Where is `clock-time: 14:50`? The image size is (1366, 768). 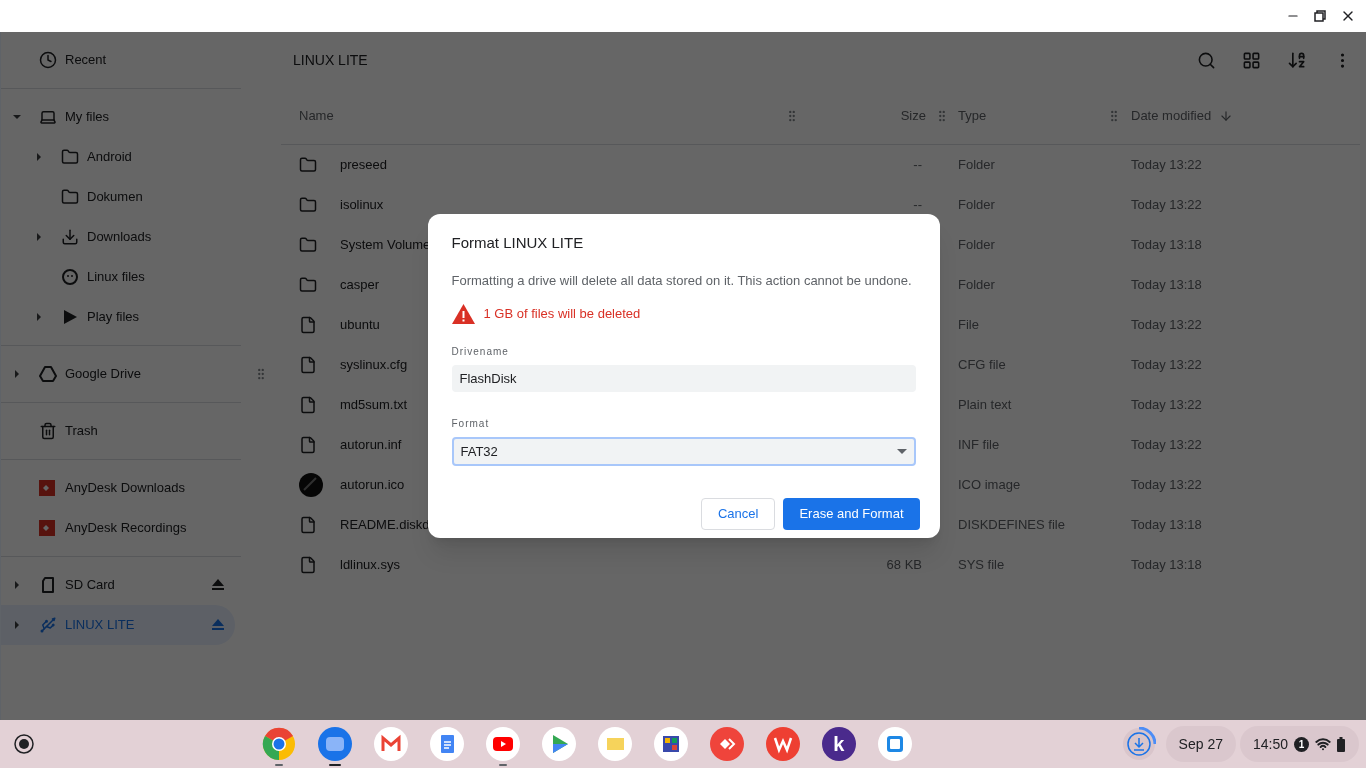
clock-time: 14:50 is located at coordinates (1270, 744).